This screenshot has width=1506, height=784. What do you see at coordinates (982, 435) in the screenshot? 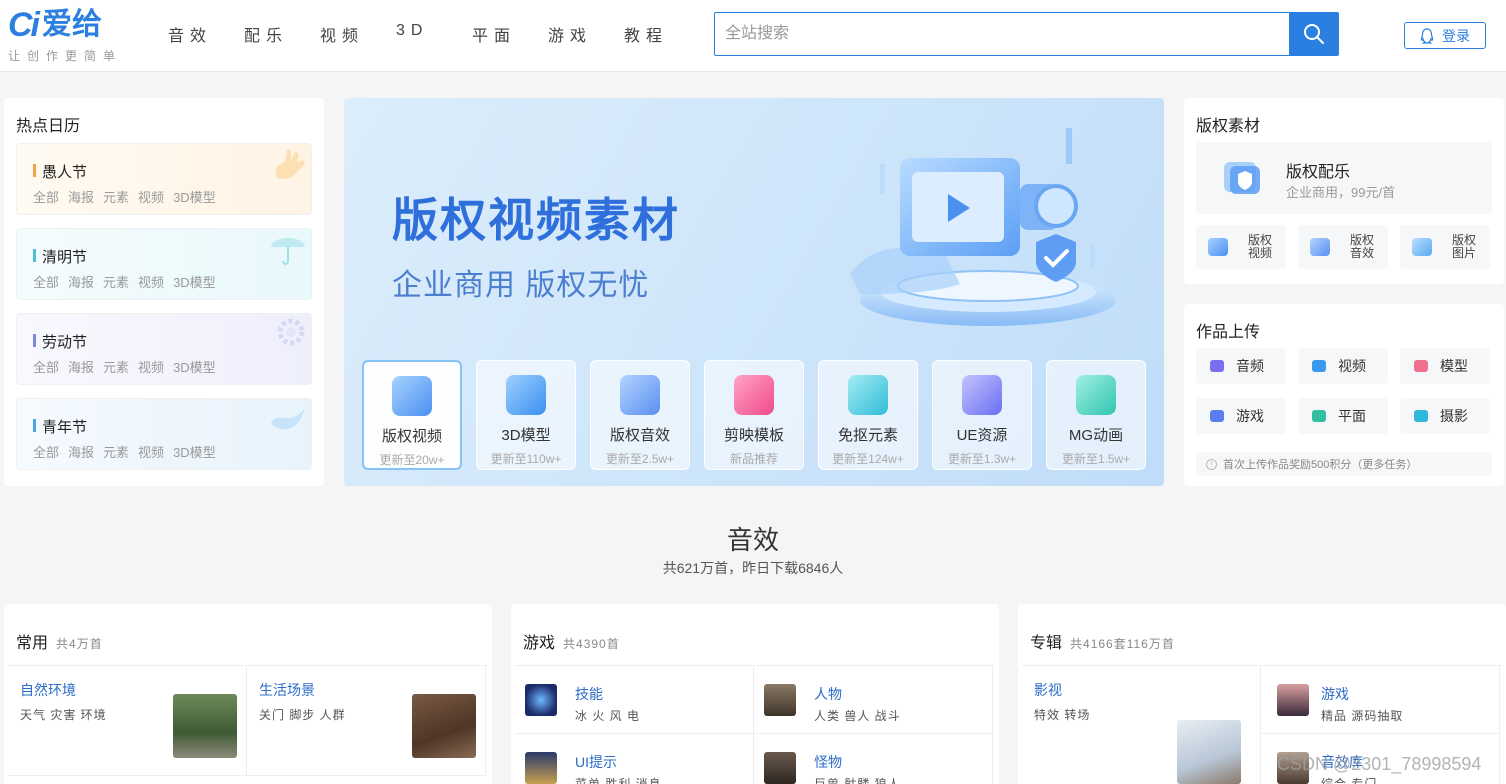
I see `resource-card-label: UE资源` at bounding box center [982, 435].